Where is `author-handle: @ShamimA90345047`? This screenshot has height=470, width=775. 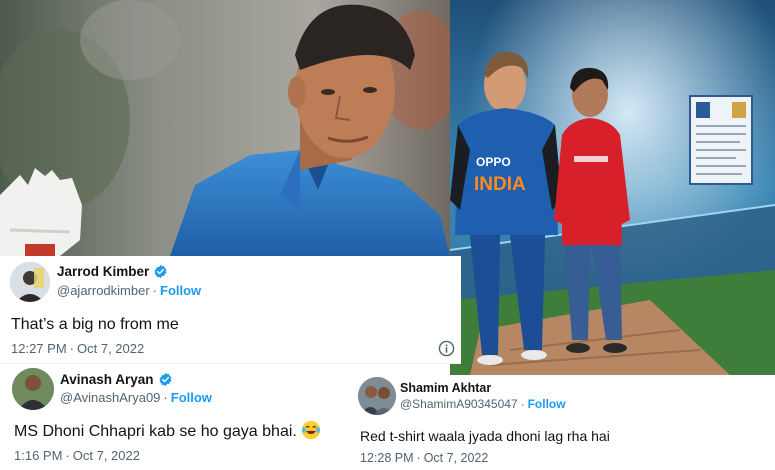 author-handle: @ShamimA90345047 is located at coordinates (459, 404).